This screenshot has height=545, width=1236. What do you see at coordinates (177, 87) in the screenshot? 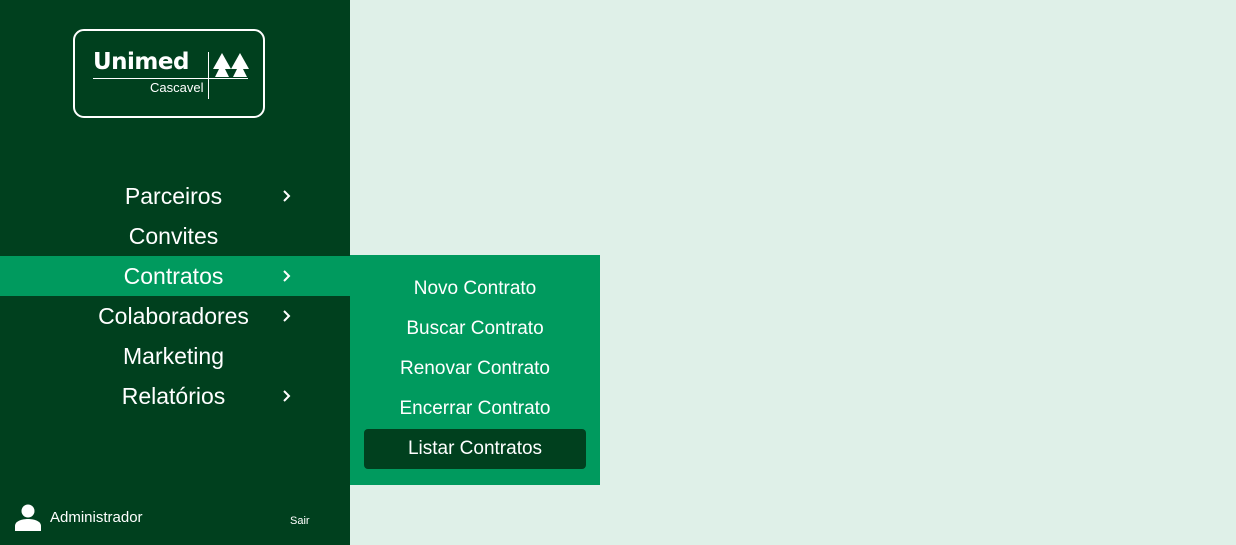
I see `logo-city: Cascavel` at bounding box center [177, 87].